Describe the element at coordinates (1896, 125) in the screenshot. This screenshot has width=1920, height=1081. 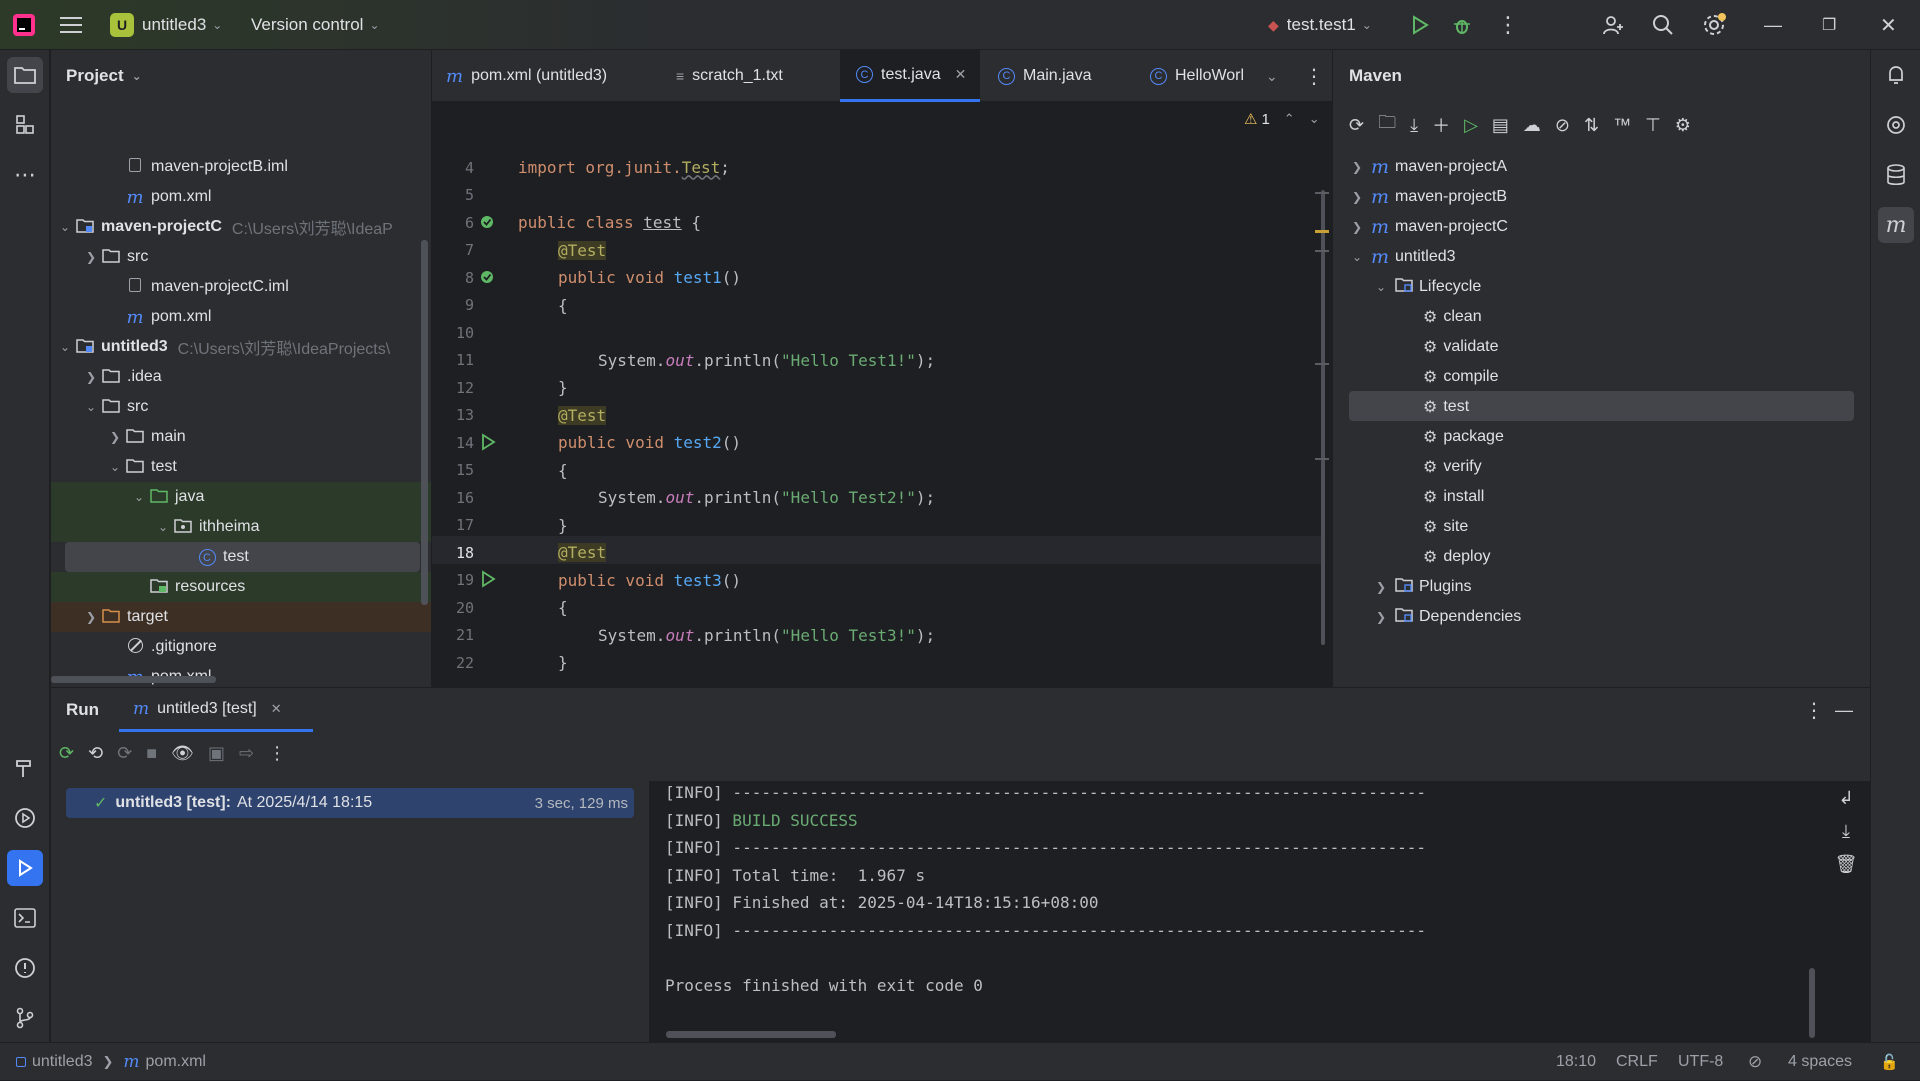
I see `ai-assistant-button` at that location.